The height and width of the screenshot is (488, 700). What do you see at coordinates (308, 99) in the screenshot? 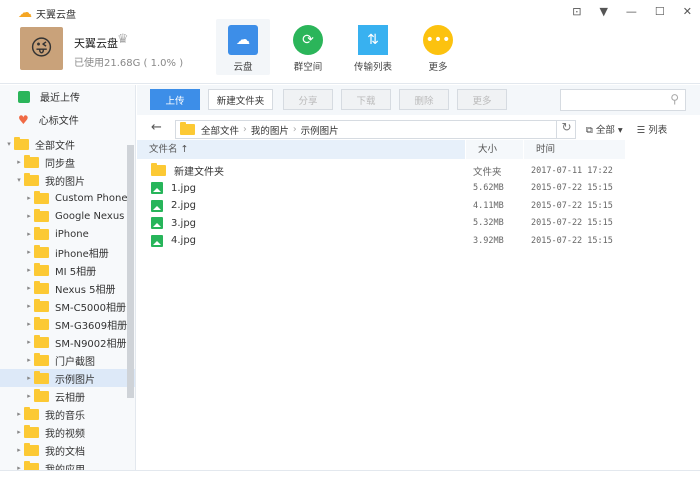
I see `share-button: 分享` at bounding box center [308, 99].